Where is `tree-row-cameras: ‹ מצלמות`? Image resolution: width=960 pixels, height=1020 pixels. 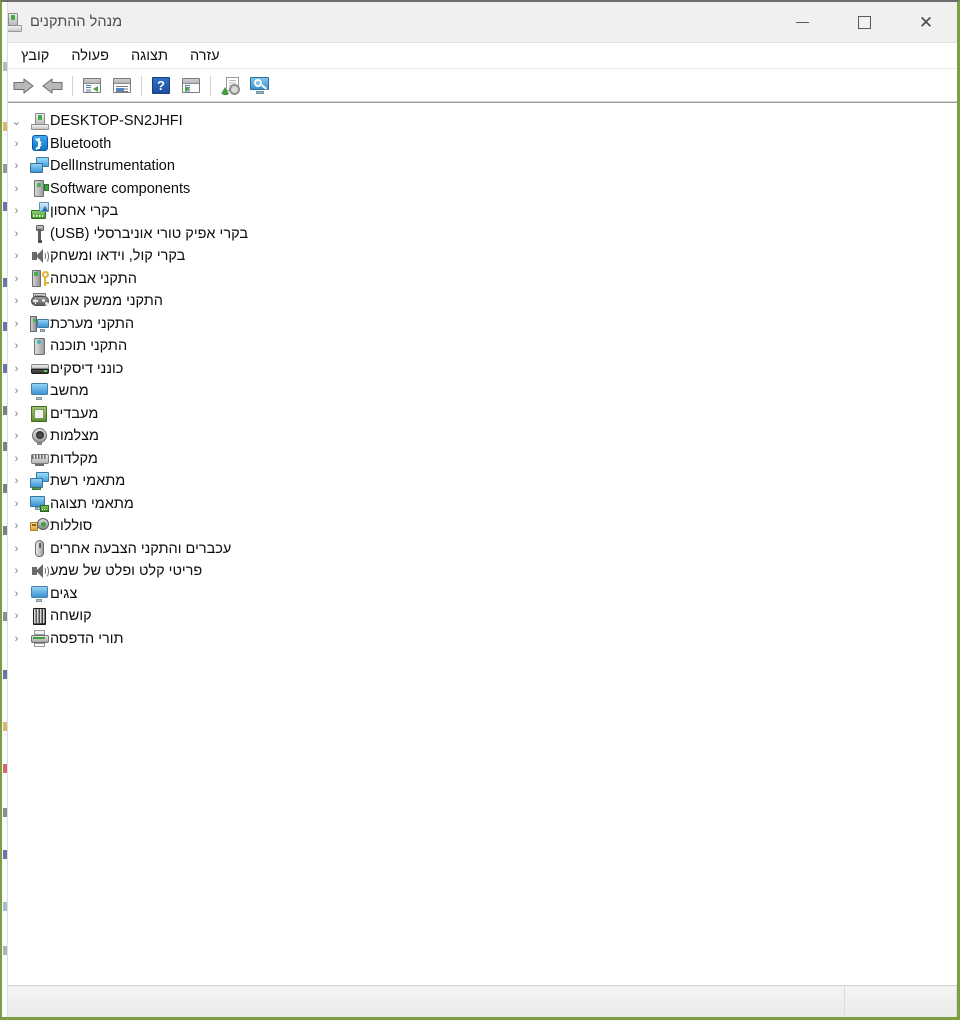
tree-row-cameras: ‹ מצלמות is located at coordinates (482, 436).